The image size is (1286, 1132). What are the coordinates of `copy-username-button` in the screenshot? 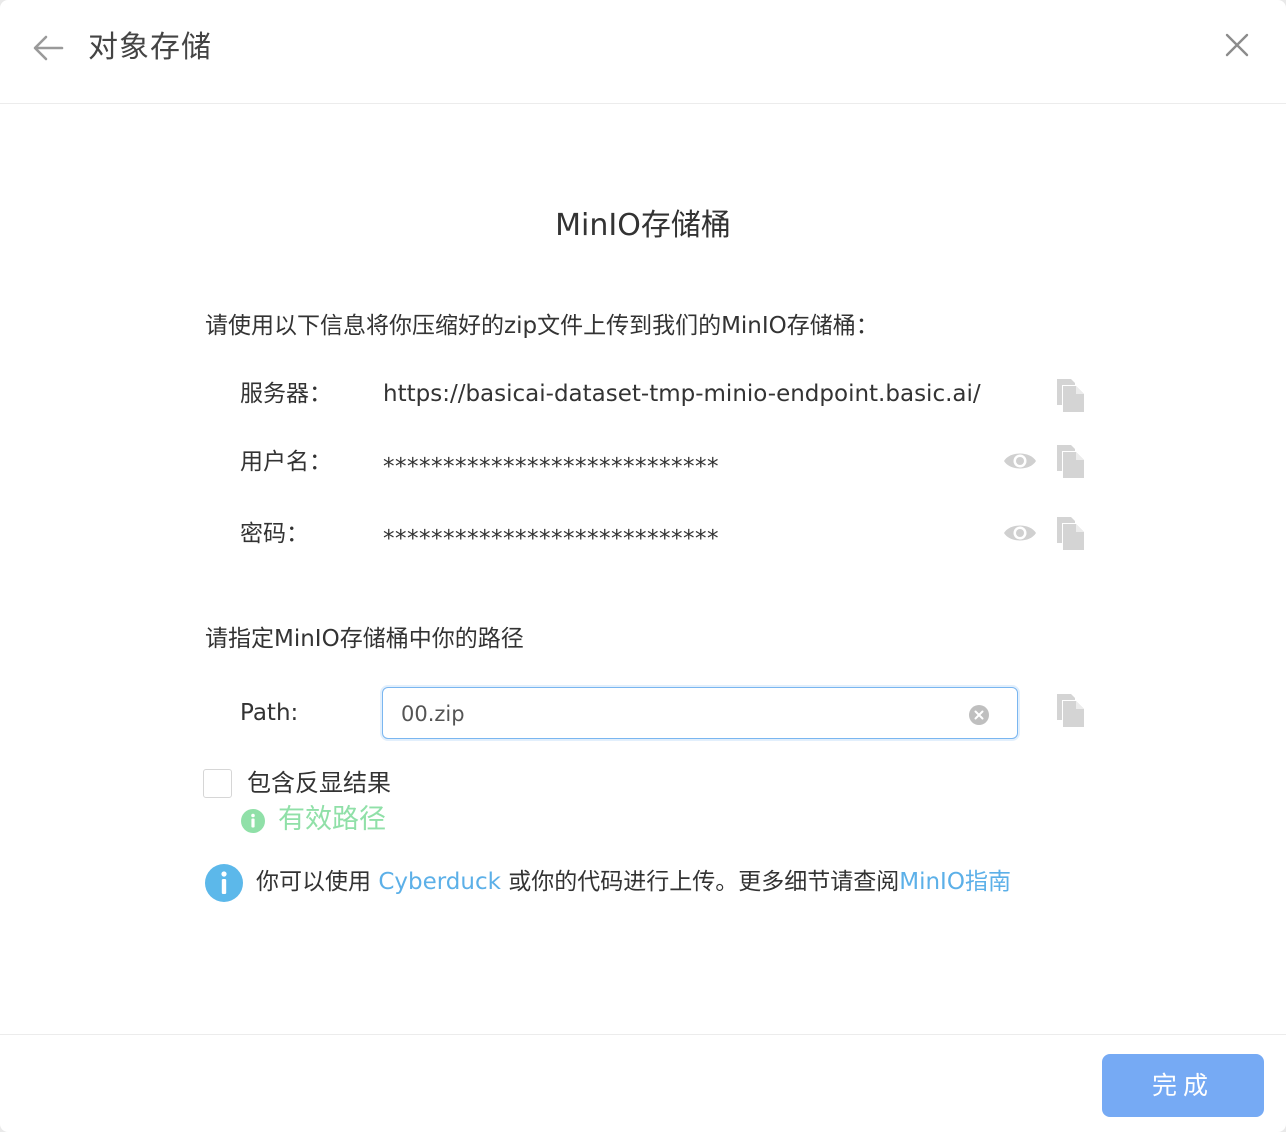 It's located at (1070, 461).